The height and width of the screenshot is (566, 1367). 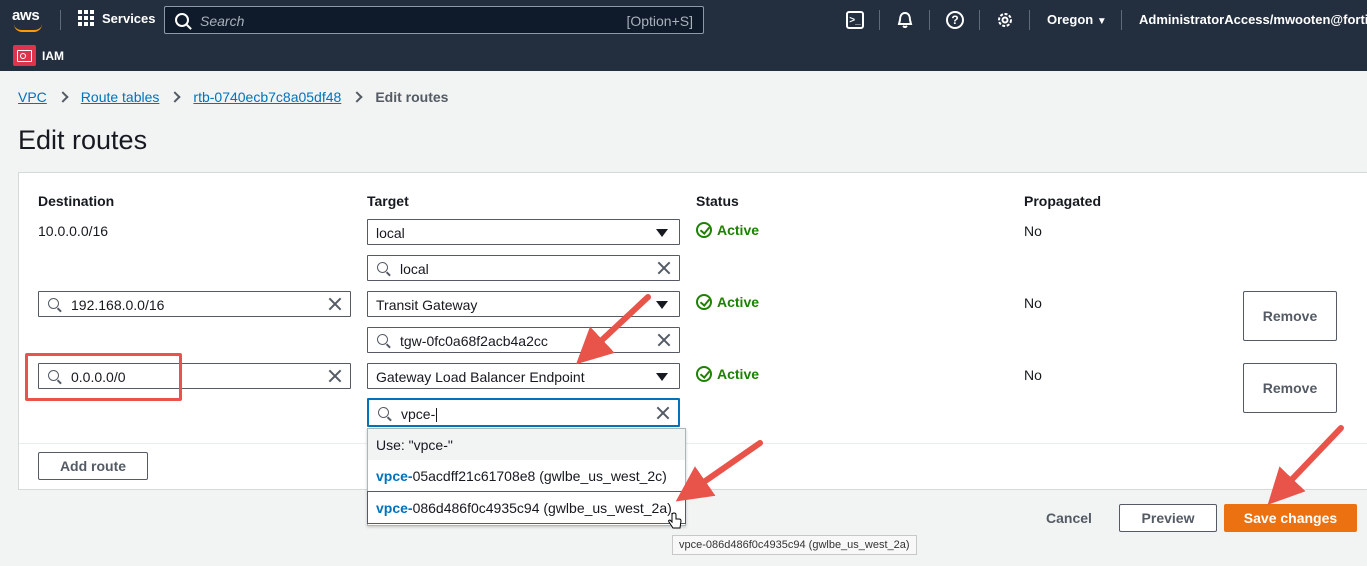 What do you see at coordinates (24, 55) in the screenshot?
I see `iam-icon` at bounding box center [24, 55].